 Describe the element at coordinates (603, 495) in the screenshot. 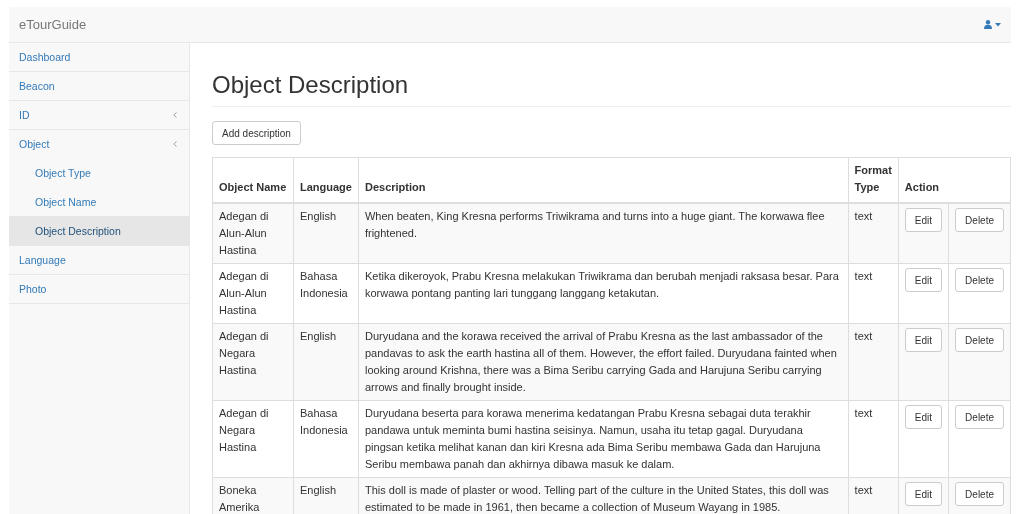

I see `table-cell: This doll is made of plaster or wood. Telling part of the culture in the United States, this doll was estimated to be made in 1961, then became a collection of Museum Wayang in 1985.` at that location.